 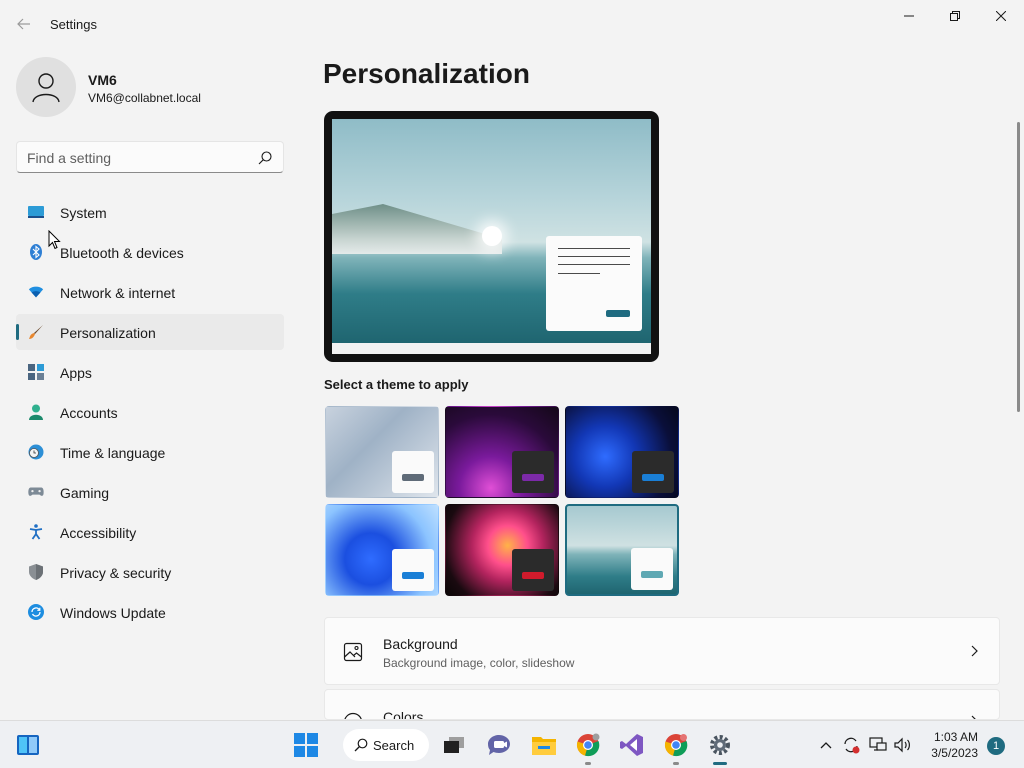 I want to click on sidebar-item-windows-update: Windows Update, so click(x=150, y=612).